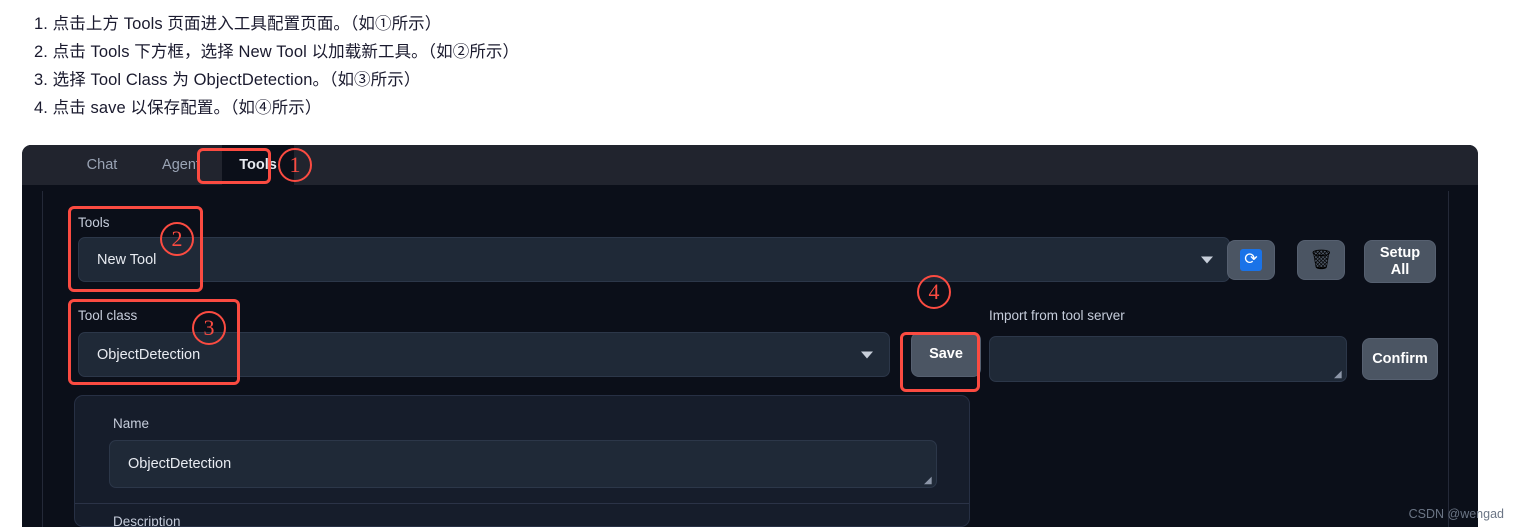  What do you see at coordinates (181, 165) in the screenshot?
I see `tab-agent: Agent` at bounding box center [181, 165].